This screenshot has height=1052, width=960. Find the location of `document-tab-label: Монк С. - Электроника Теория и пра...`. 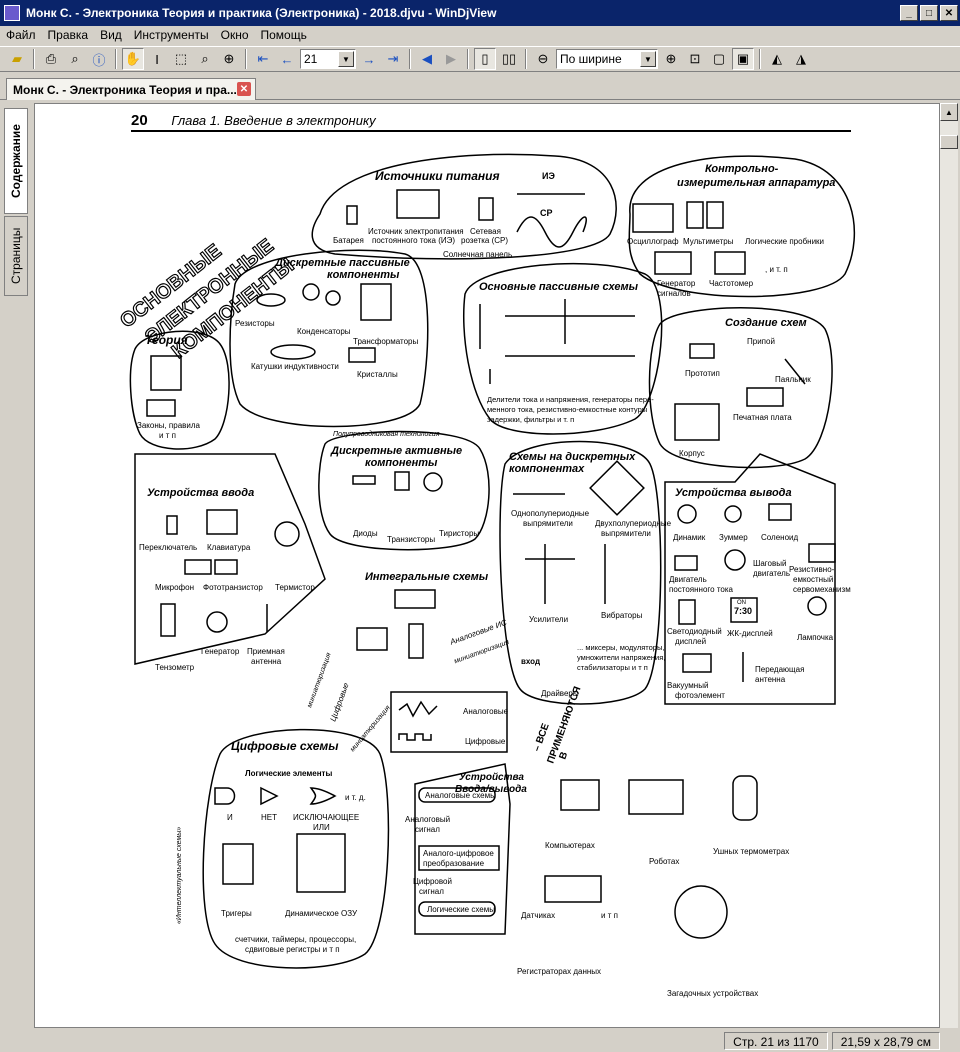

document-tab-label: Монк С. - Электроника Теория и пра... is located at coordinates (125, 89).